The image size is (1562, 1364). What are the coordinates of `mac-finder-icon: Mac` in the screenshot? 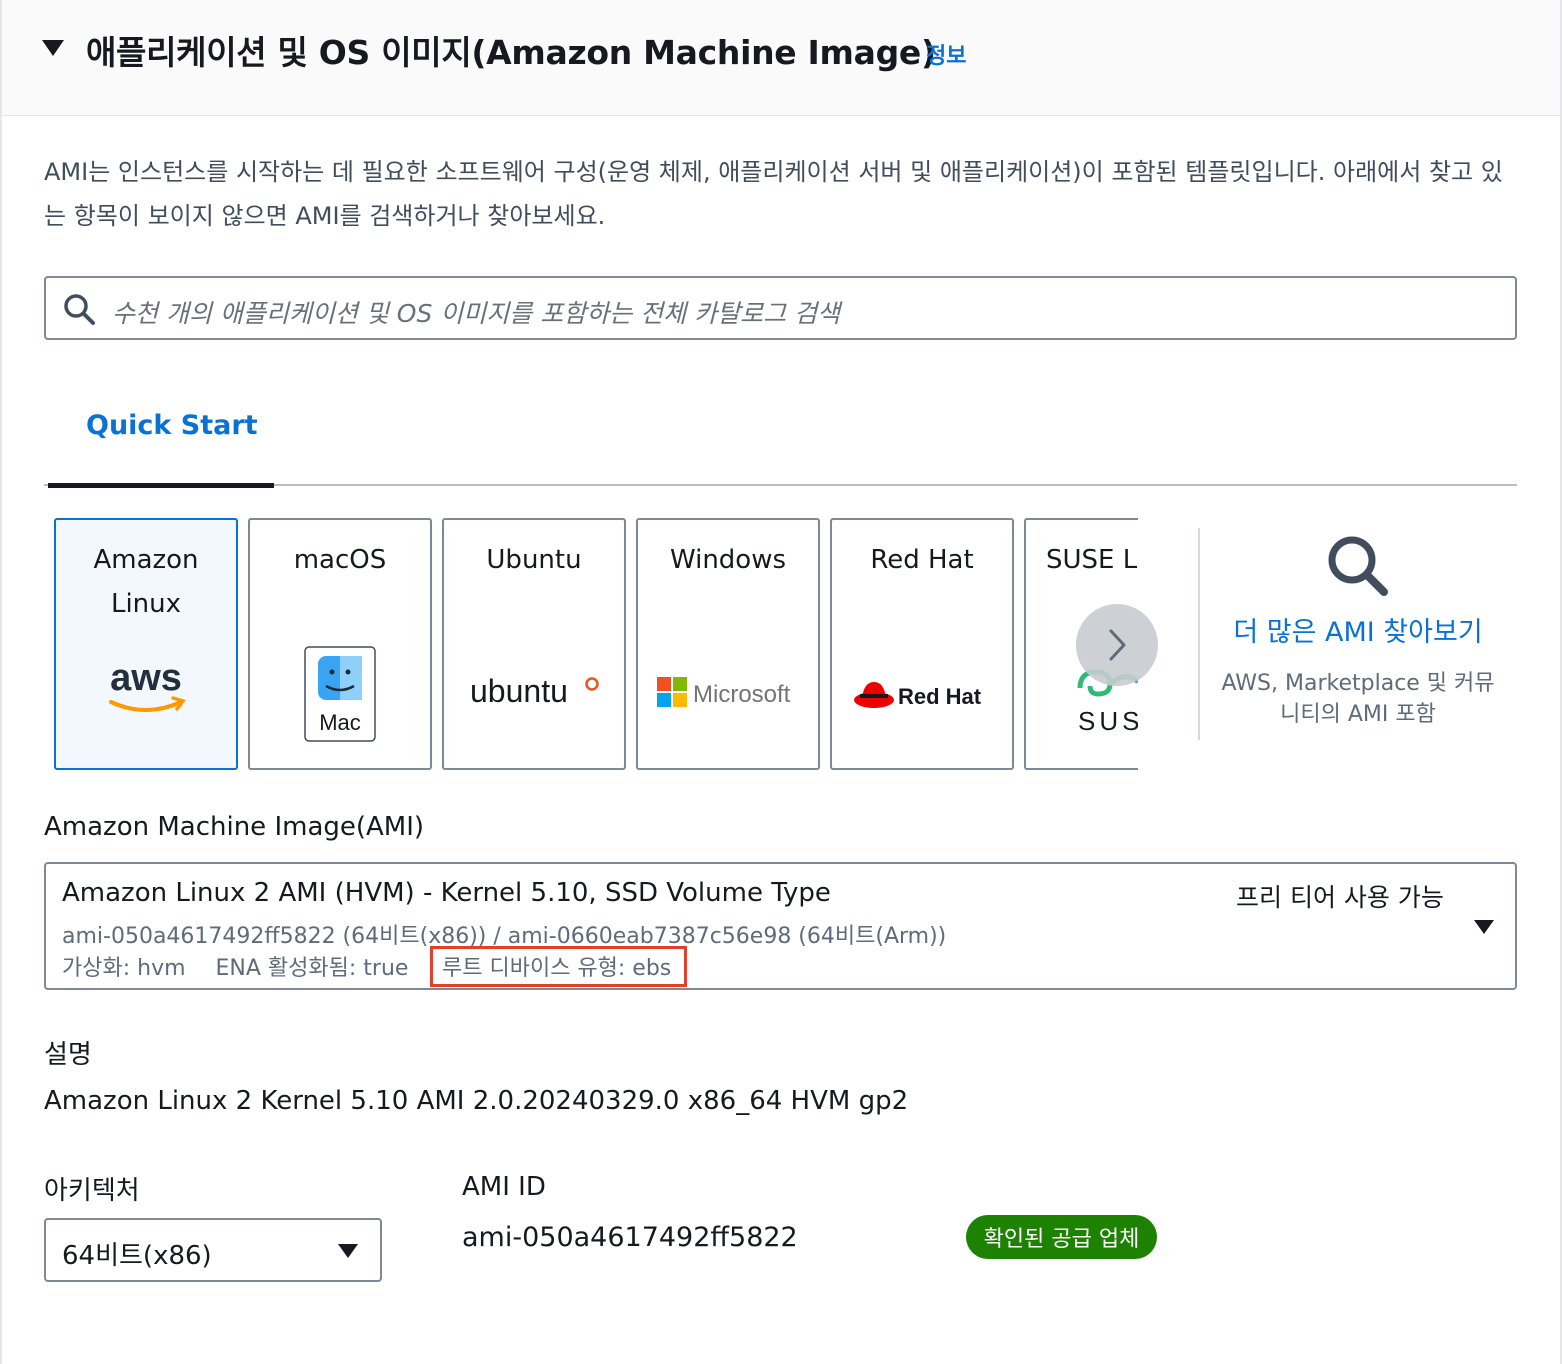 It's located at (340, 694).